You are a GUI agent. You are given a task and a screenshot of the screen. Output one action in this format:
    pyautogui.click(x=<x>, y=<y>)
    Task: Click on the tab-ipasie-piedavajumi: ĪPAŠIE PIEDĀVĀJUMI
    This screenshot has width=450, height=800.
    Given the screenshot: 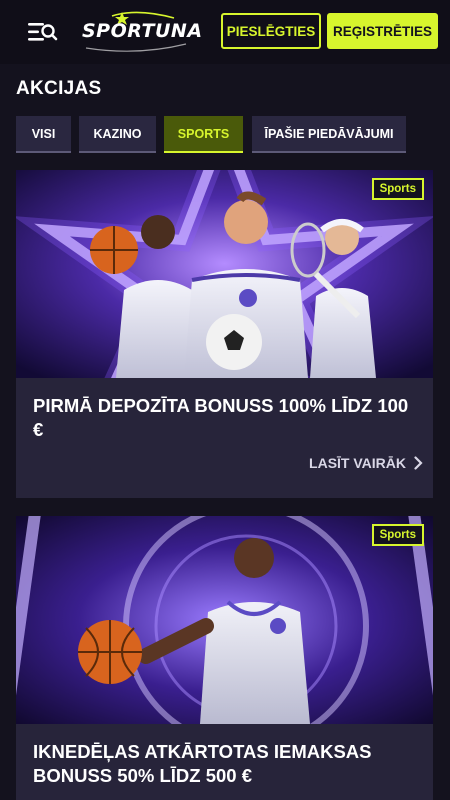 What is the action you would take?
    pyautogui.click(x=329, y=134)
    